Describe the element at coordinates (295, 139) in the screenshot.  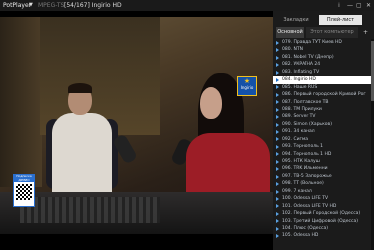
I see `playlist-item-label: 092. Сигма` at that location.